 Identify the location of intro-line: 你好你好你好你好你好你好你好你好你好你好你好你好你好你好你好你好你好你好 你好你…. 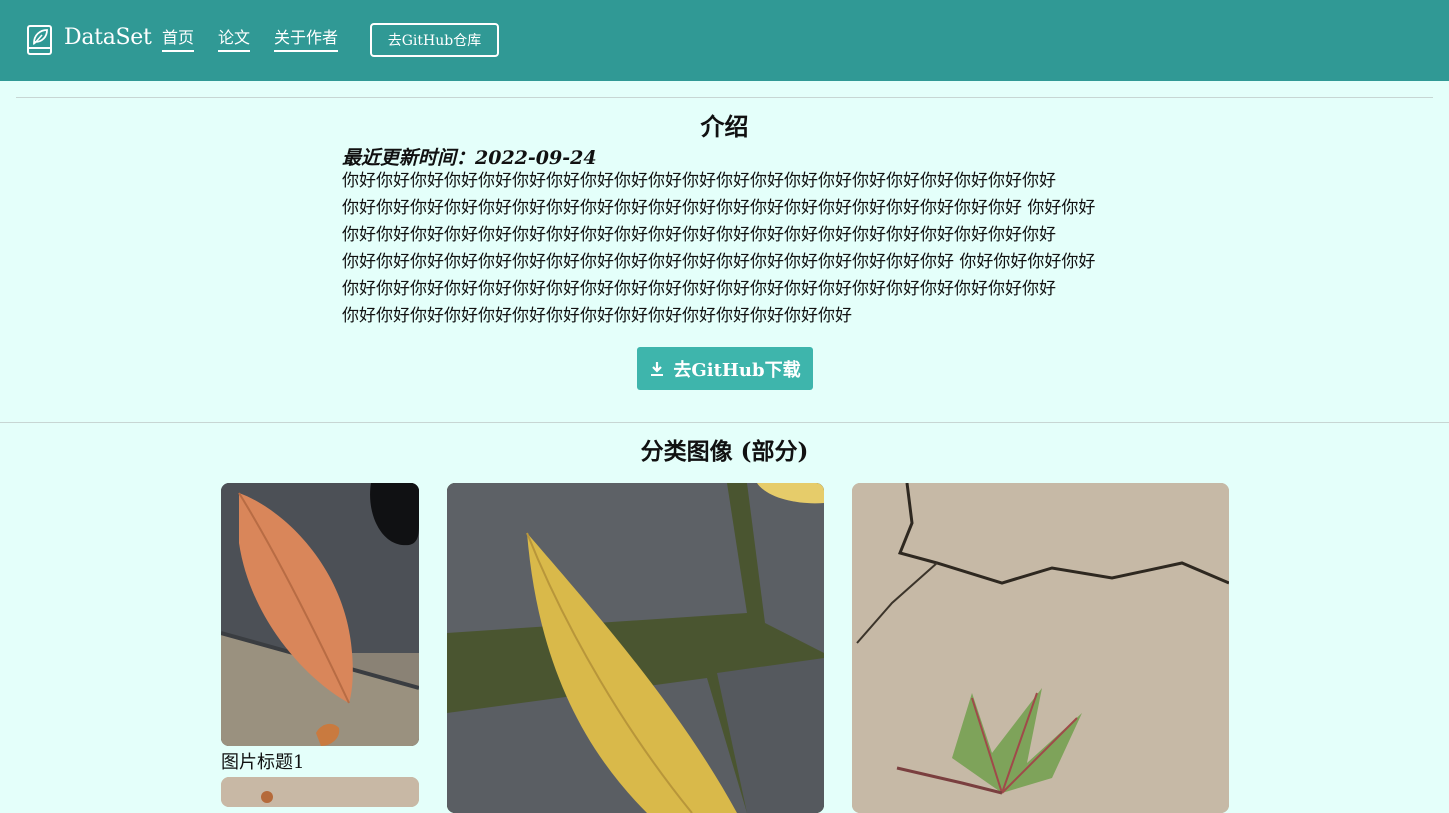
(719, 262).